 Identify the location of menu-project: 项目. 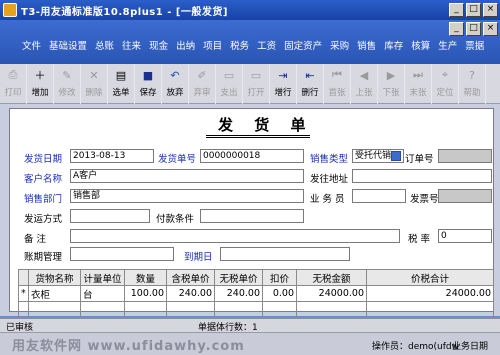
(212, 45).